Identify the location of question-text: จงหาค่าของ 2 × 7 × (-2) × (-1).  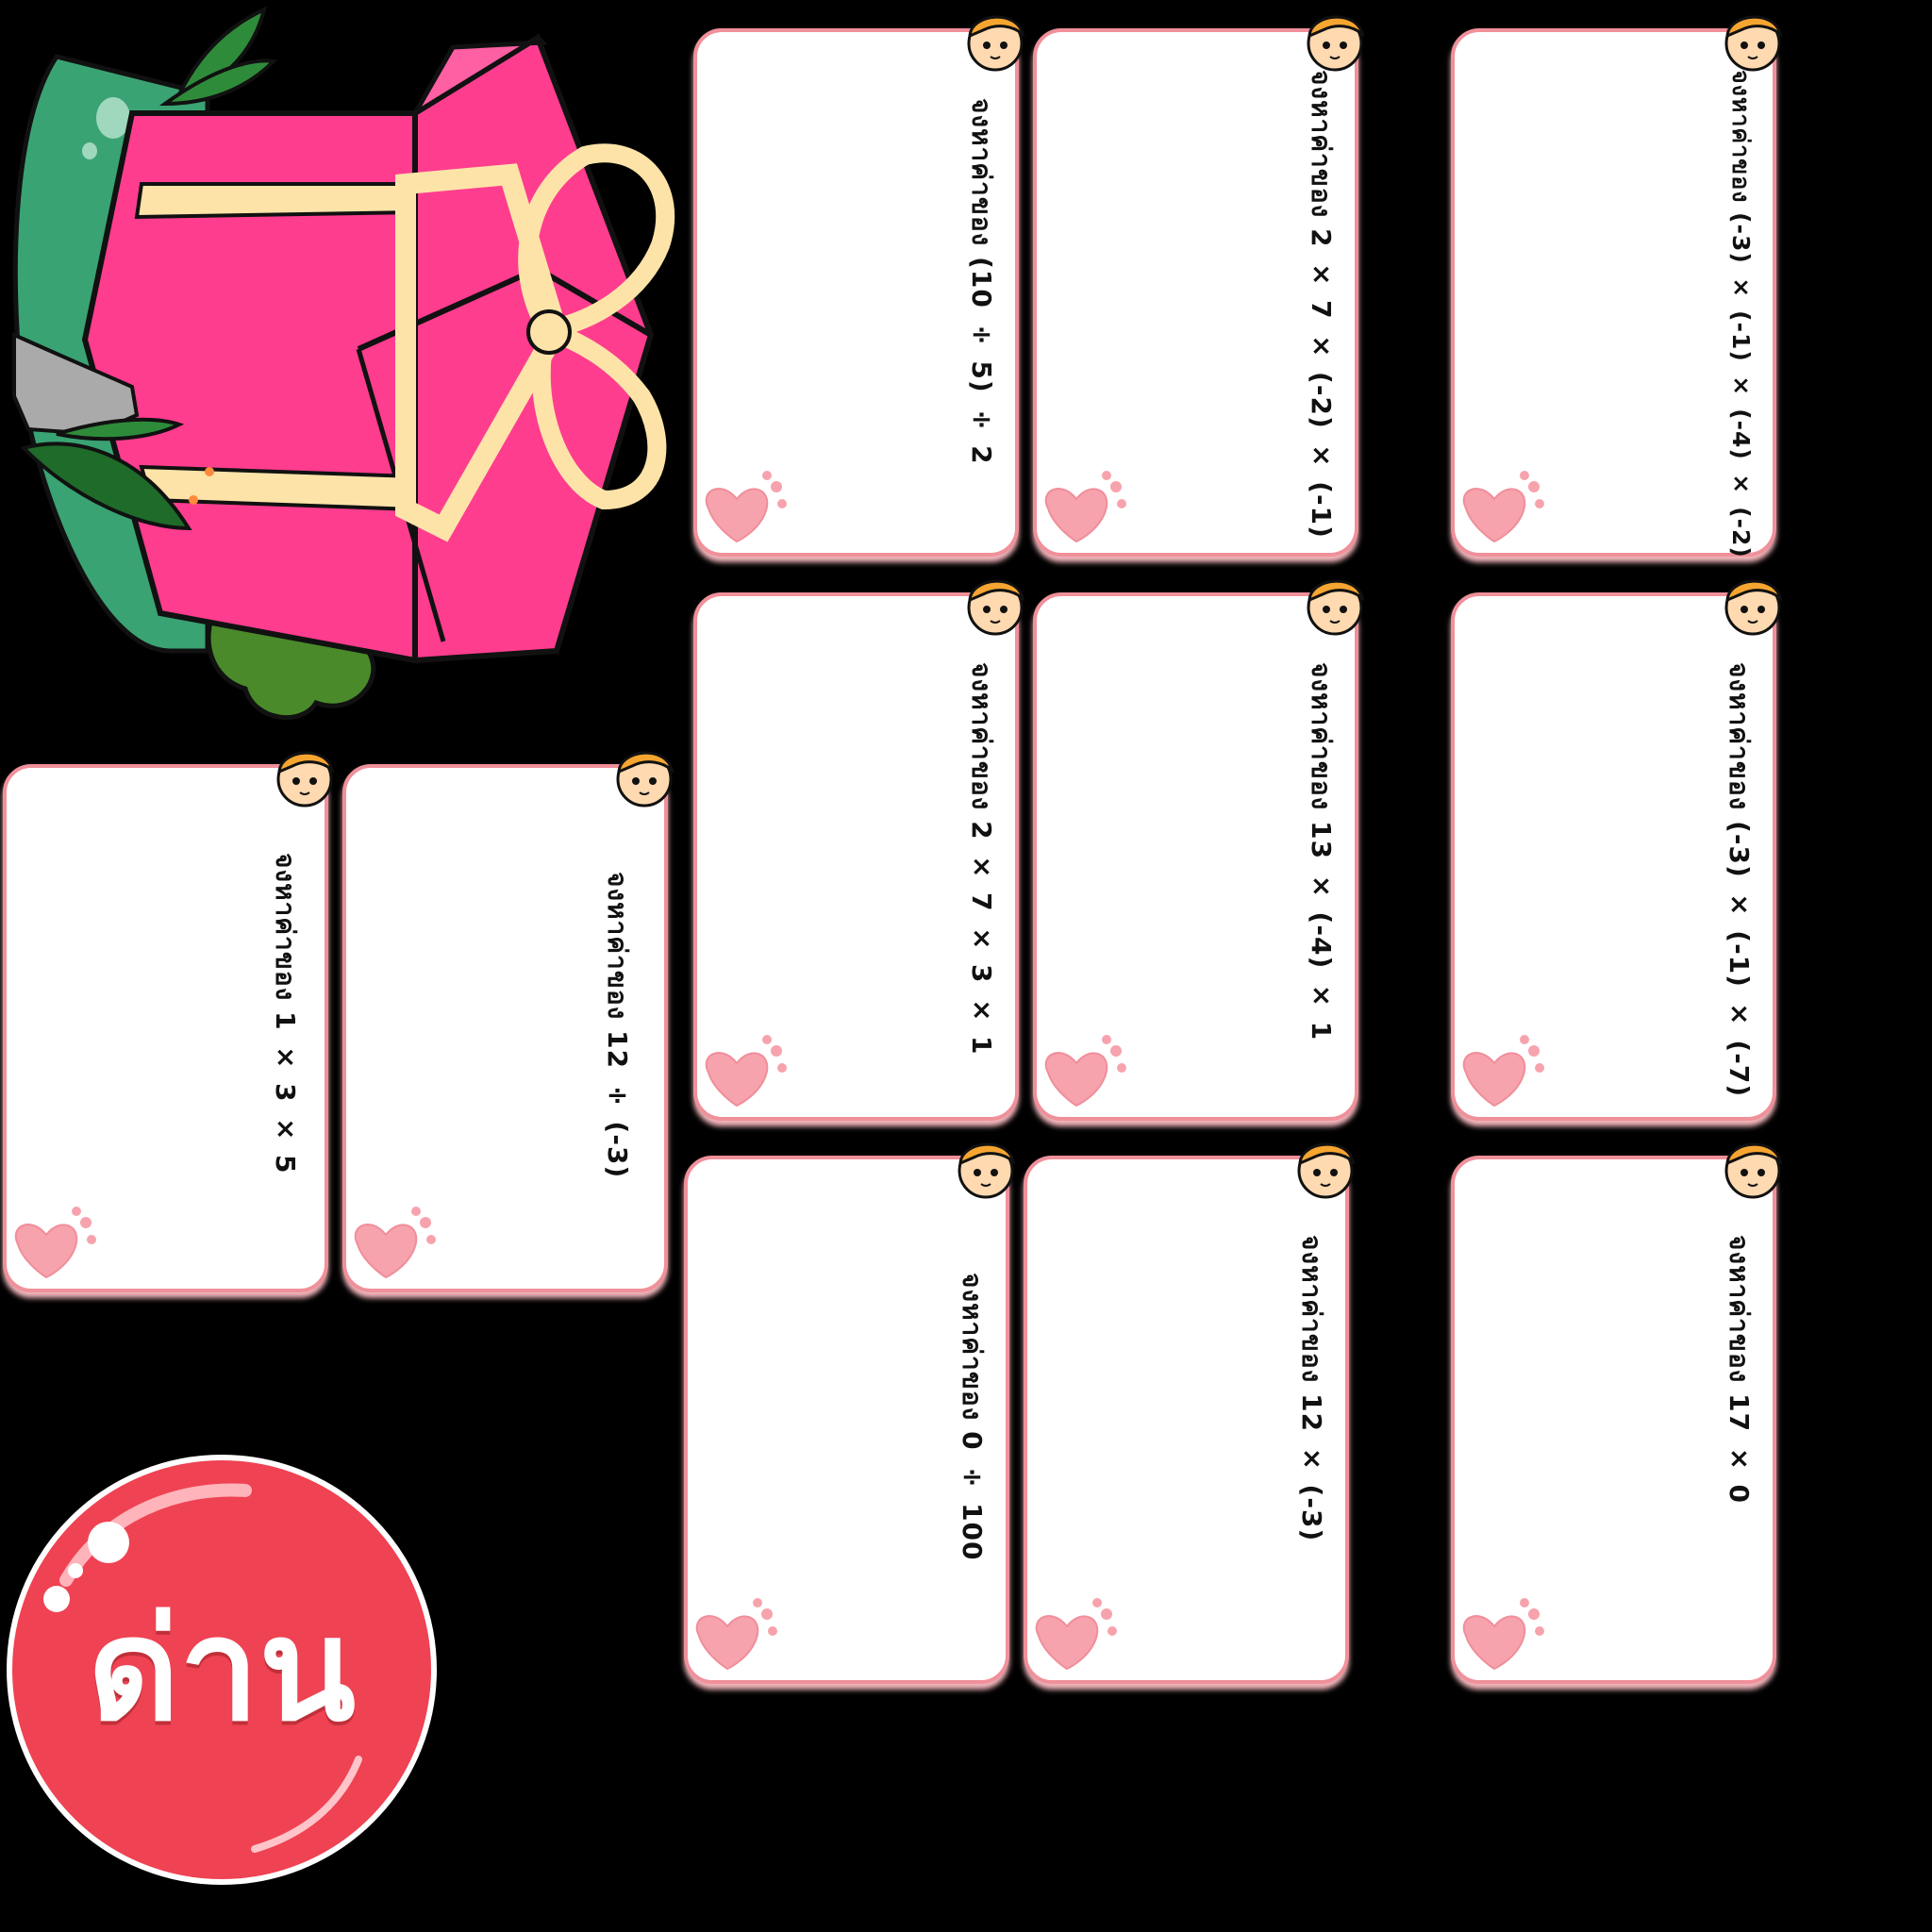
(1321, 304).